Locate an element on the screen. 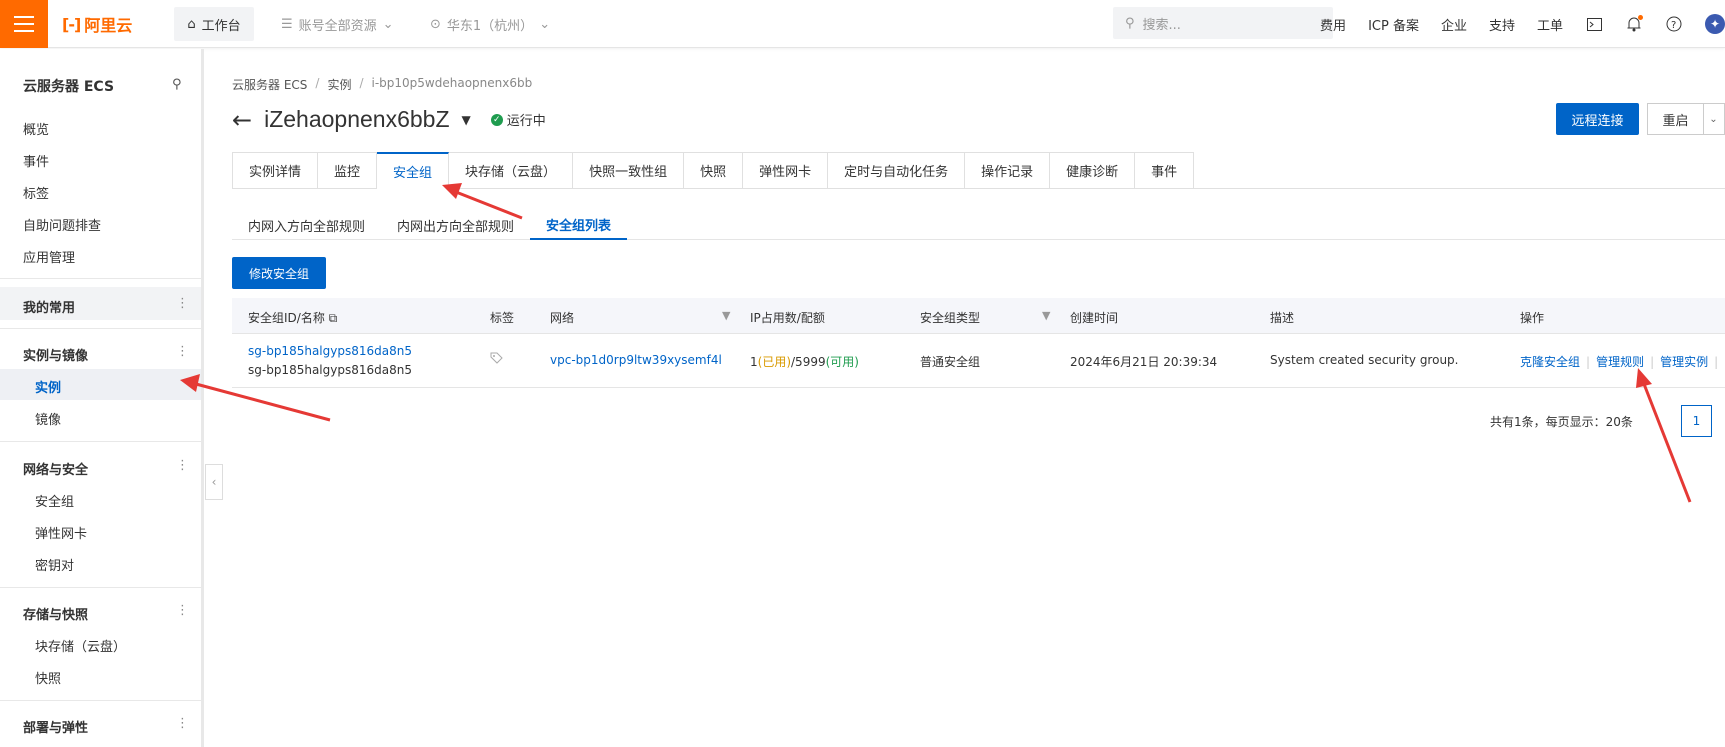  link-support: 支持 is located at coordinates (1502, 24).